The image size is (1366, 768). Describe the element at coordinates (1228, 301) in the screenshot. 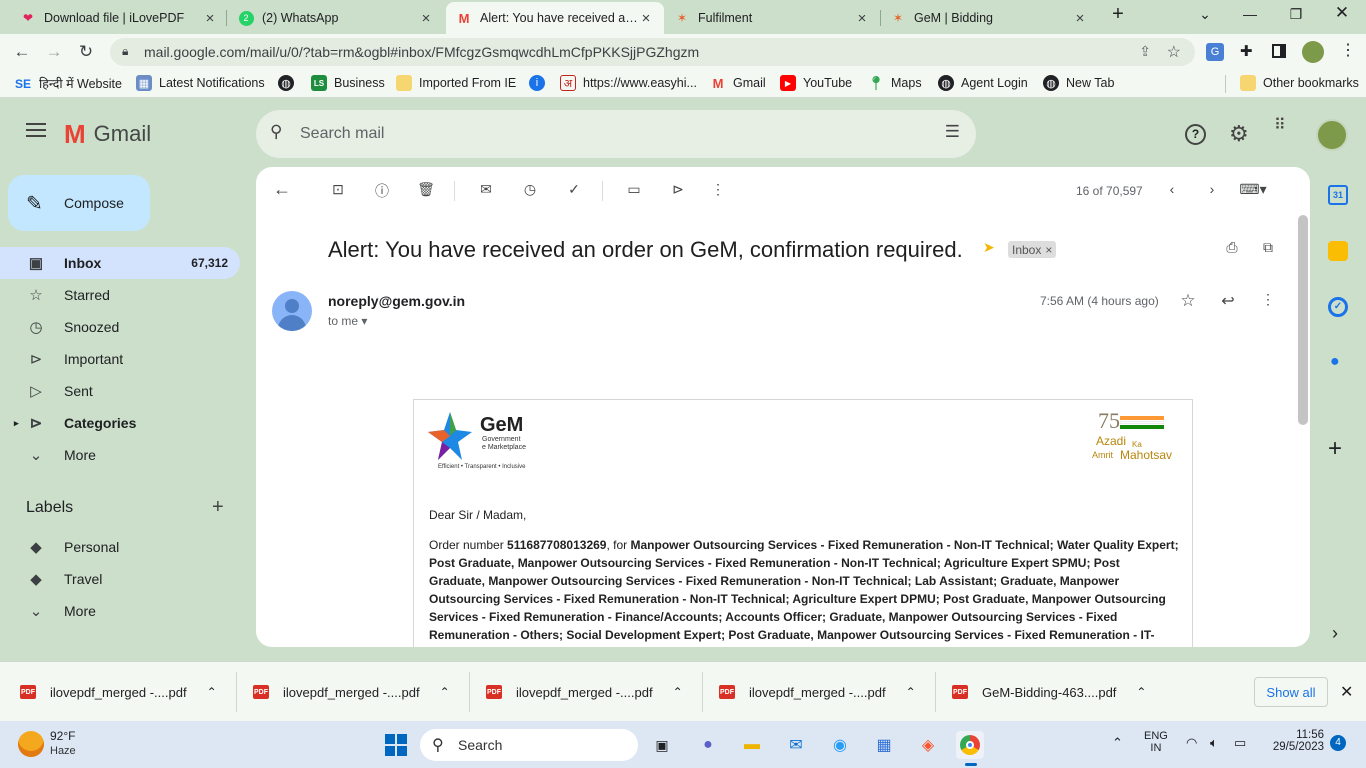

I see `reply-icon: ↩` at that location.